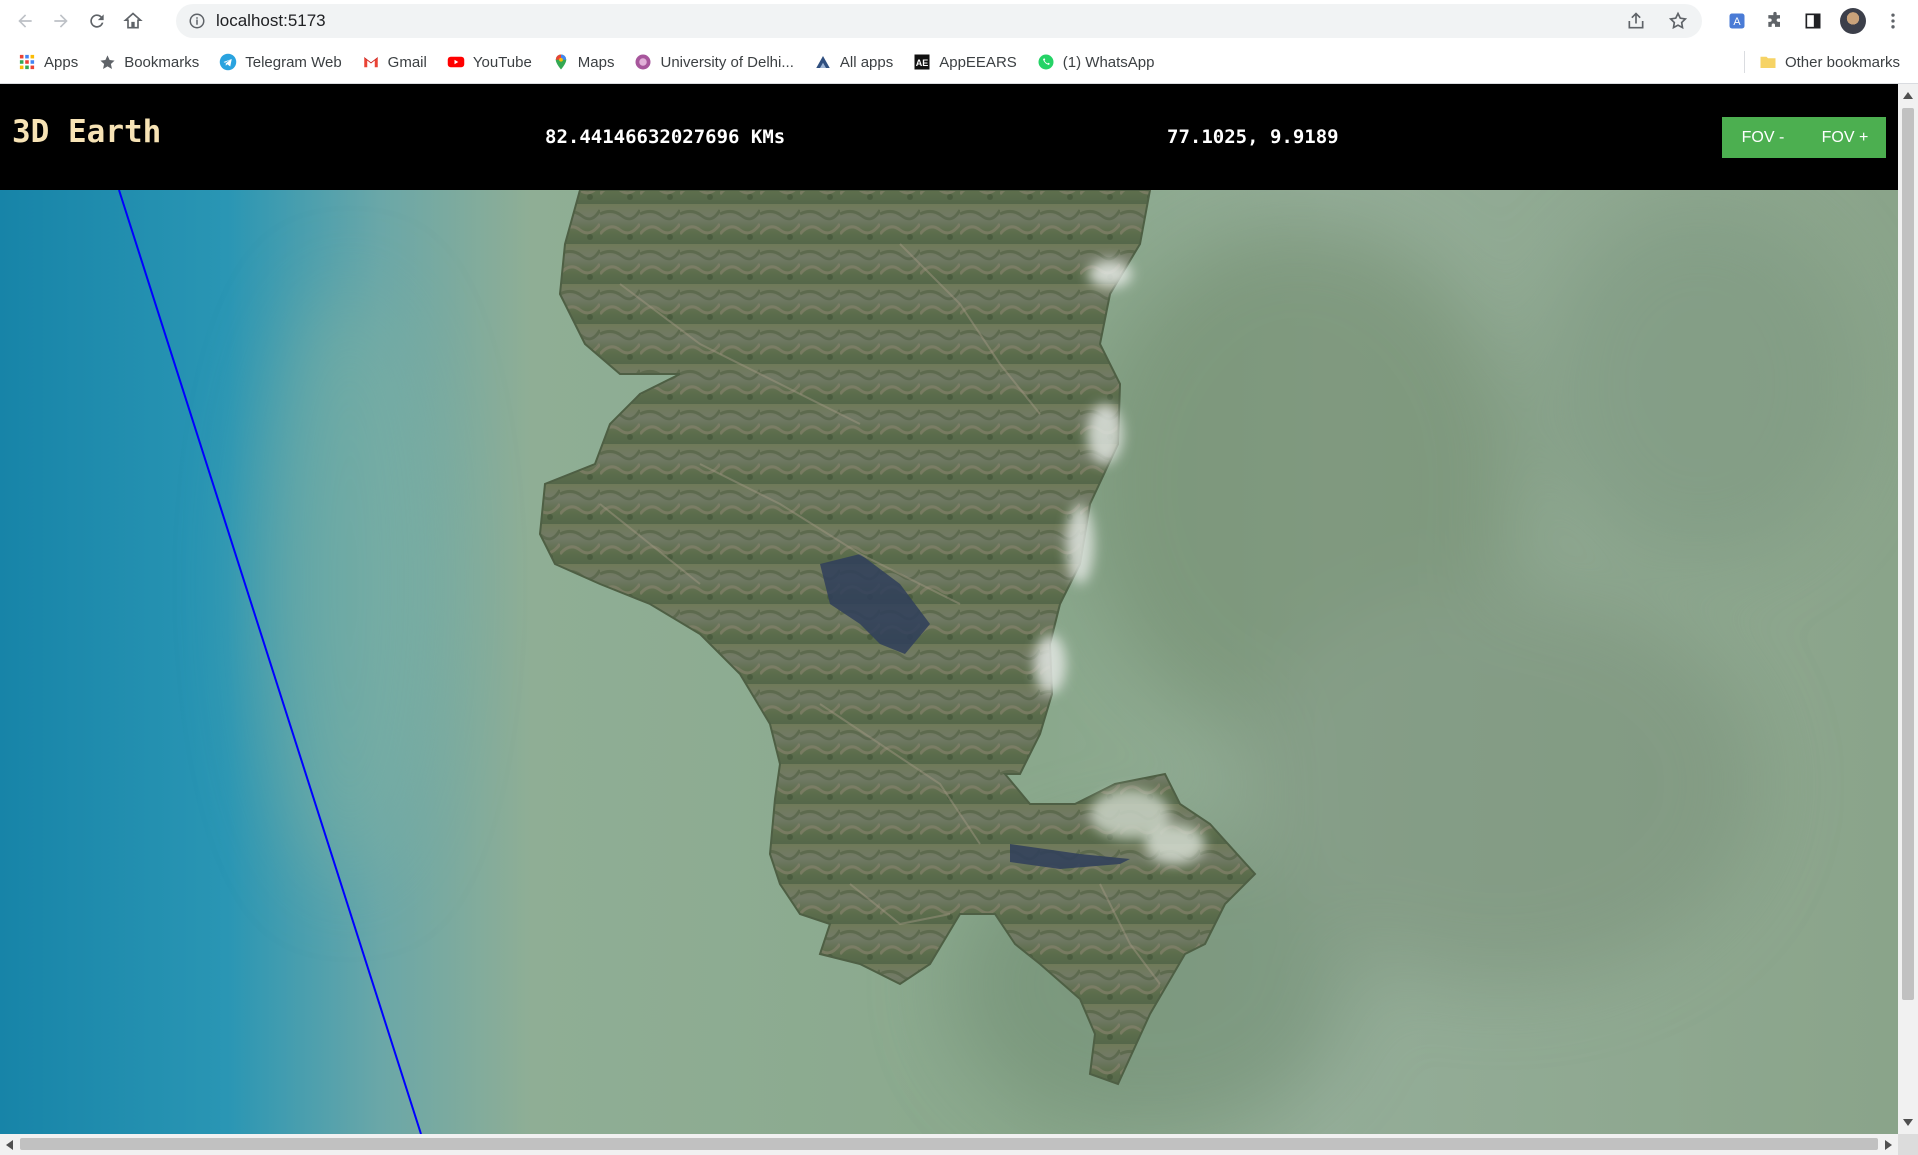 This screenshot has width=1918, height=1155. I want to click on other-bookmarks-label: Other bookmarks, so click(1842, 62).